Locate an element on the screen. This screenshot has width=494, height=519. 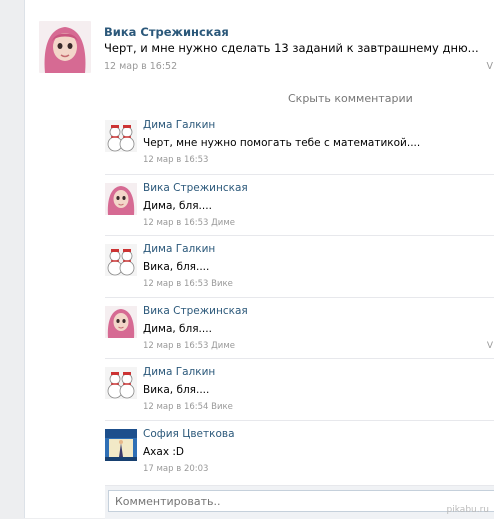
comment-date: 17 мар в 20:03 is located at coordinates (175, 469).